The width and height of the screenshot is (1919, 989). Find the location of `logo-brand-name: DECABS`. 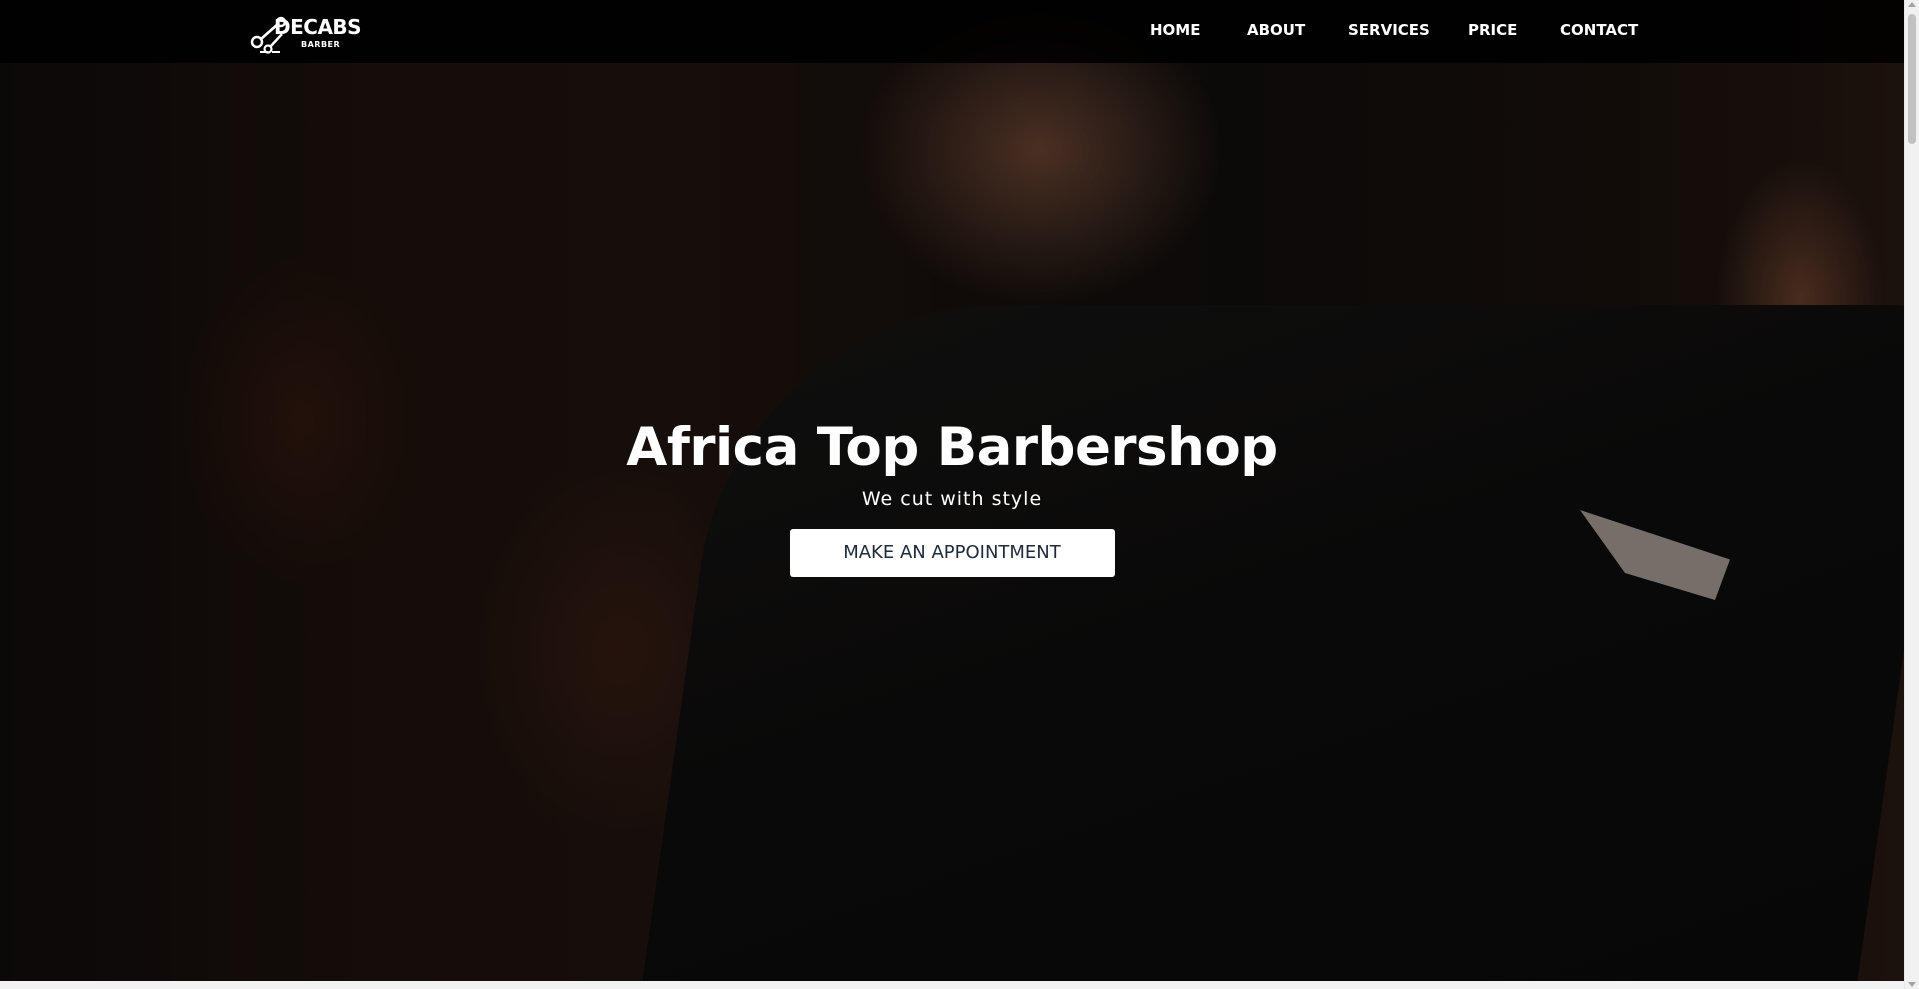

logo-brand-name: DECABS is located at coordinates (318, 27).